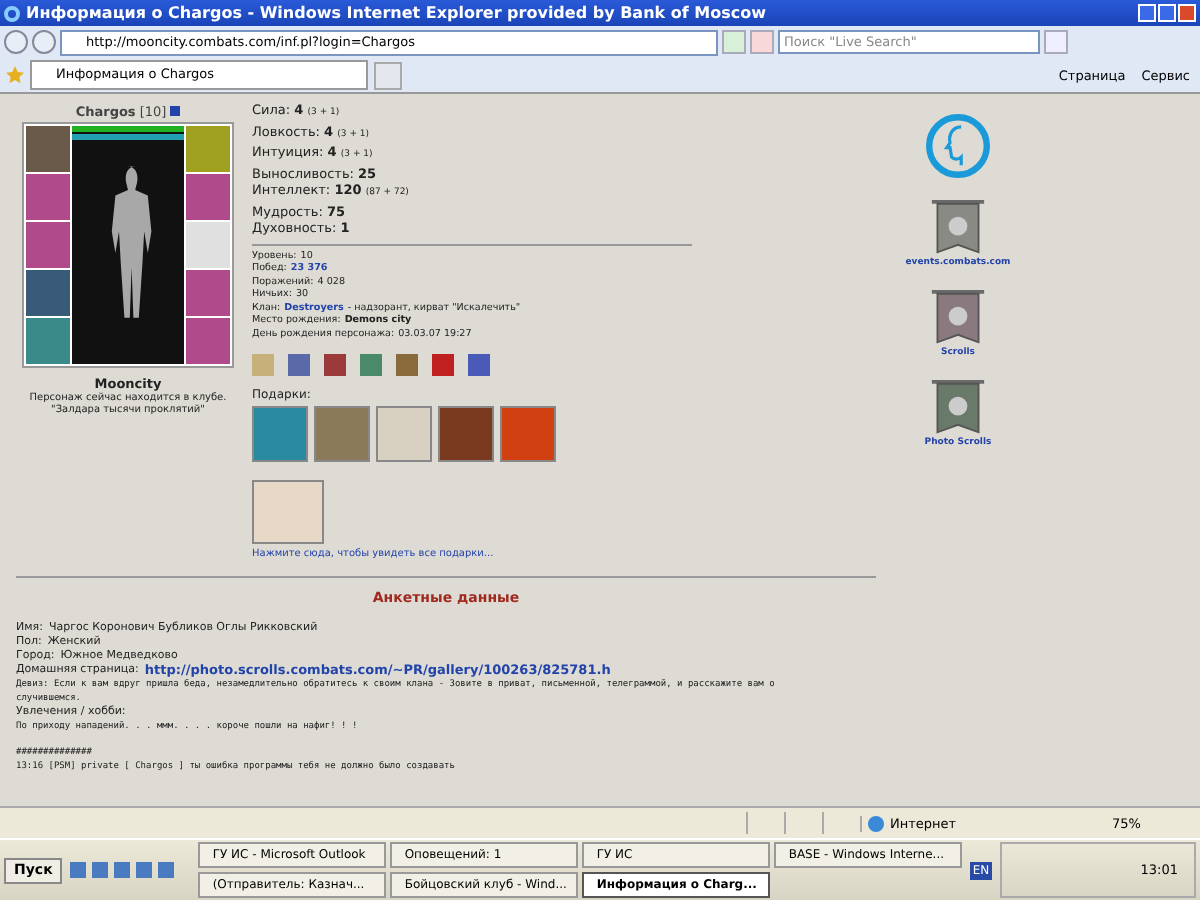  I want to click on new-tab-button, so click(388, 75).